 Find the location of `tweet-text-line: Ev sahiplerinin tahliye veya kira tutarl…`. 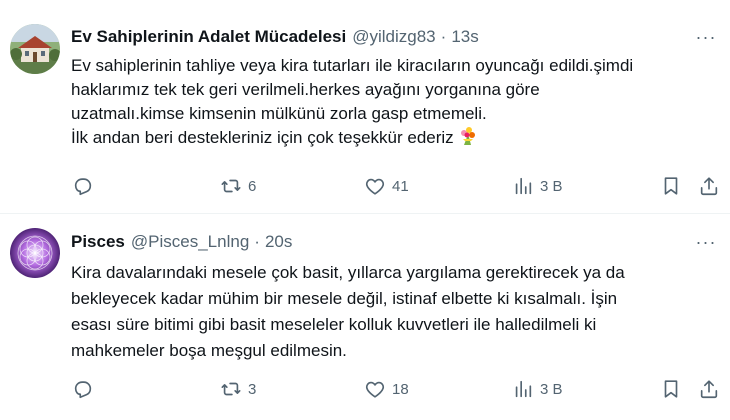

tweet-text-line: Ev sahiplerinin tahliye veya kira tutarl… is located at coordinates (352, 65).